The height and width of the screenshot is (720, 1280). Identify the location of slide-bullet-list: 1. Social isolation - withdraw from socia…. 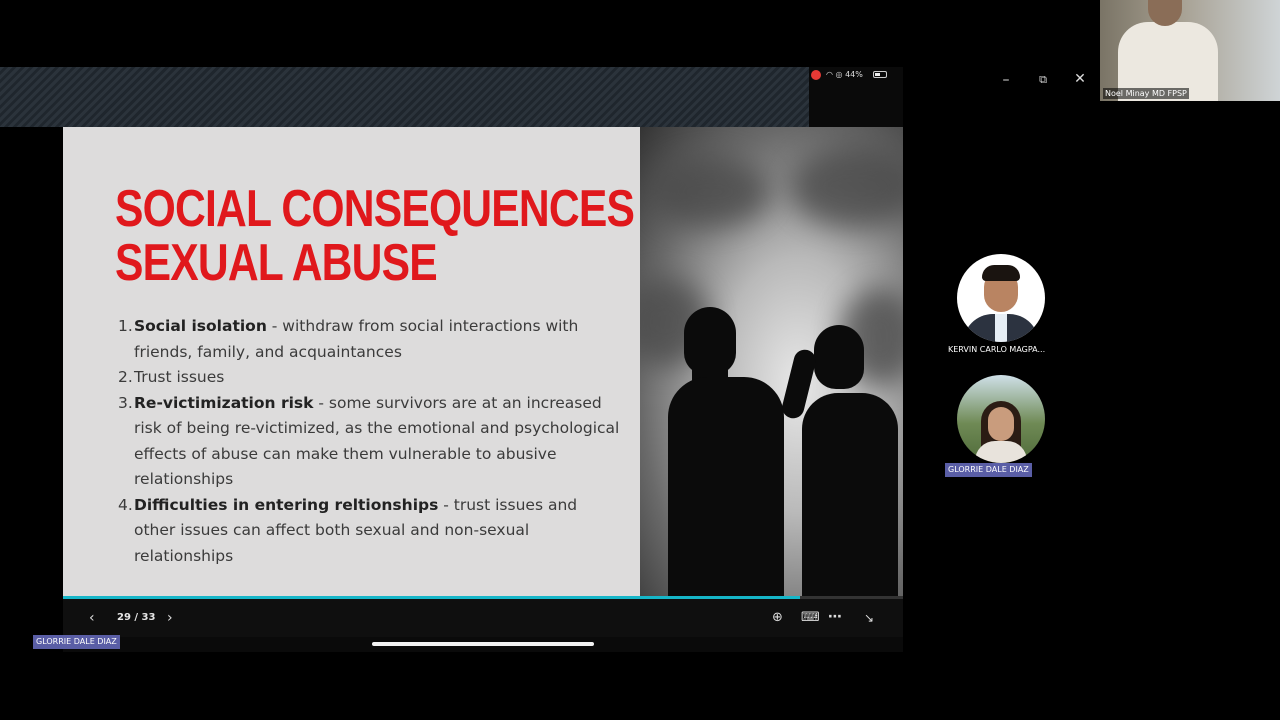
(370, 441).